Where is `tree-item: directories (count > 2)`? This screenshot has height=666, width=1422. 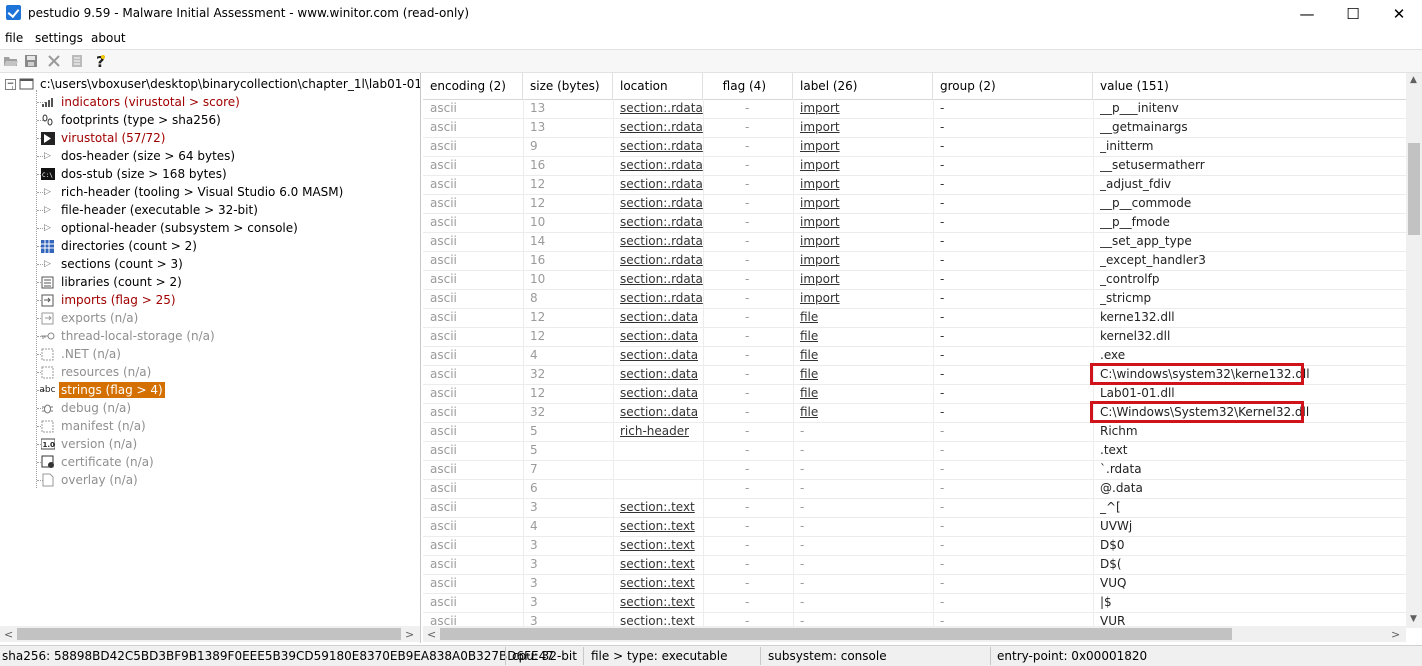 tree-item: directories (count > 2) is located at coordinates (119, 246).